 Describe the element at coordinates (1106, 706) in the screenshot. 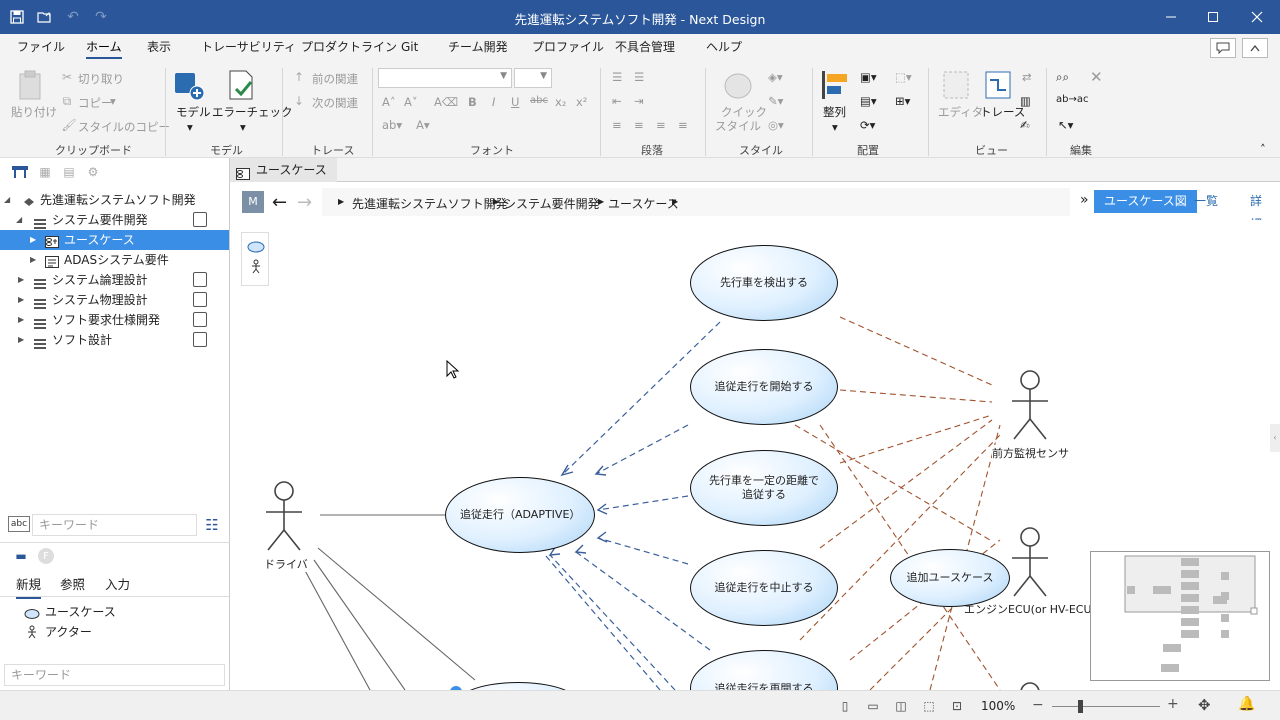

I see `zoom-slider` at that location.